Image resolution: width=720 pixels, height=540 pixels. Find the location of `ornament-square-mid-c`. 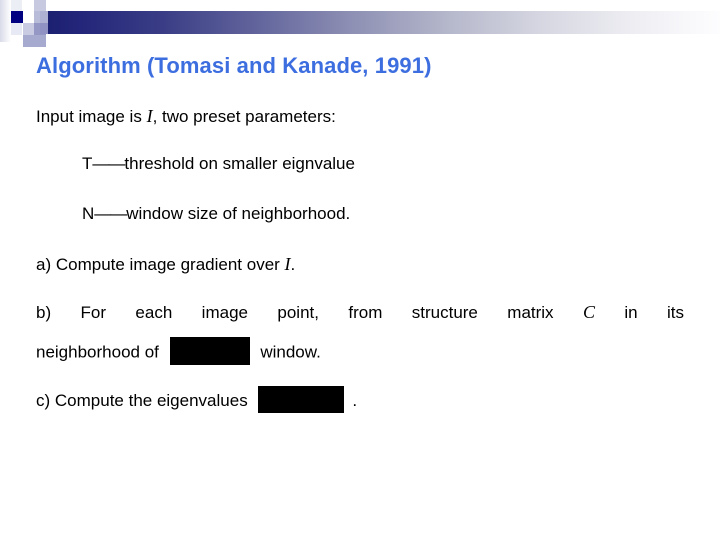

ornament-square-mid-c is located at coordinates (34, 41).